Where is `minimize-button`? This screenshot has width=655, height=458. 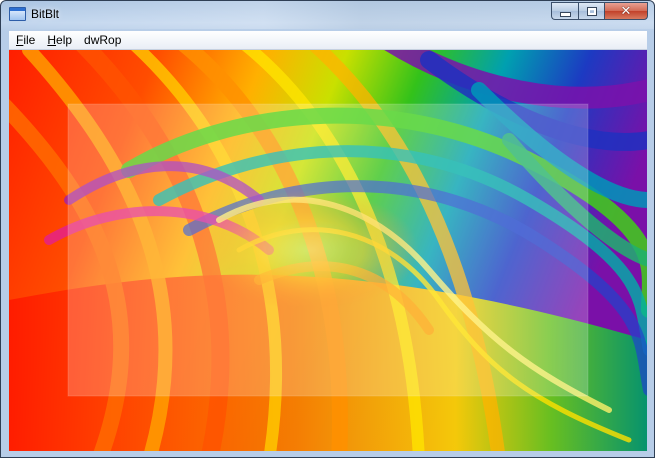 minimize-button is located at coordinates (564, 11).